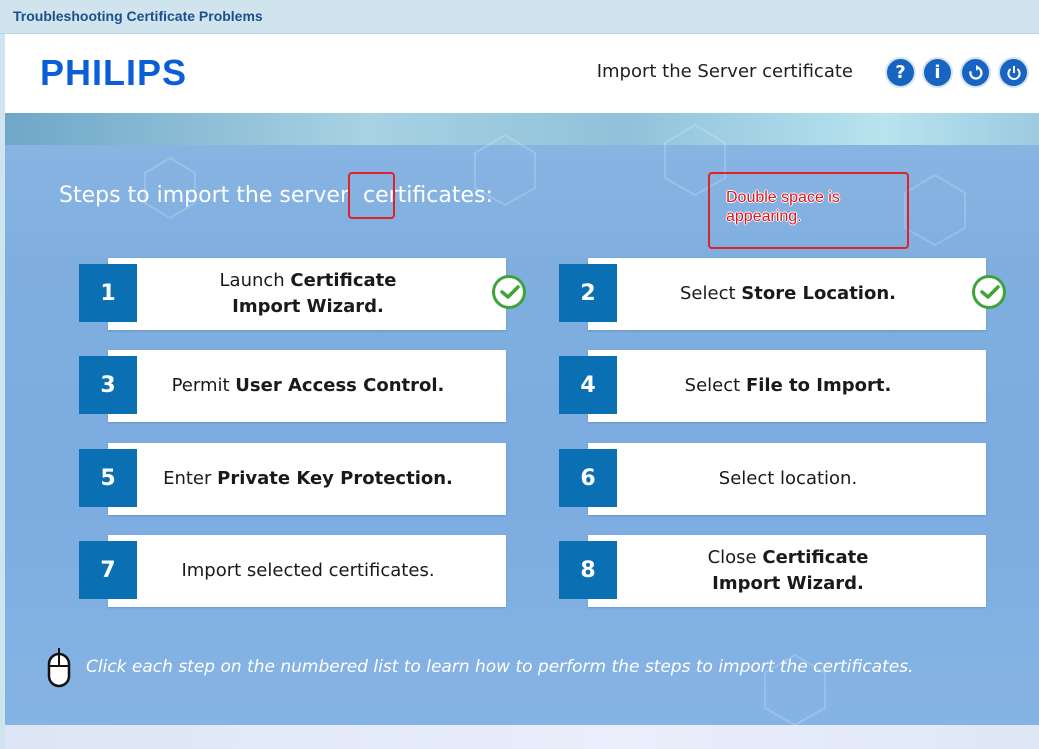 The width and height of the screenshot is (1039, 749). Describe the element at coordinates (308, 570) in the screenshot. I see `step-label: Import selected certificates.` at that location.